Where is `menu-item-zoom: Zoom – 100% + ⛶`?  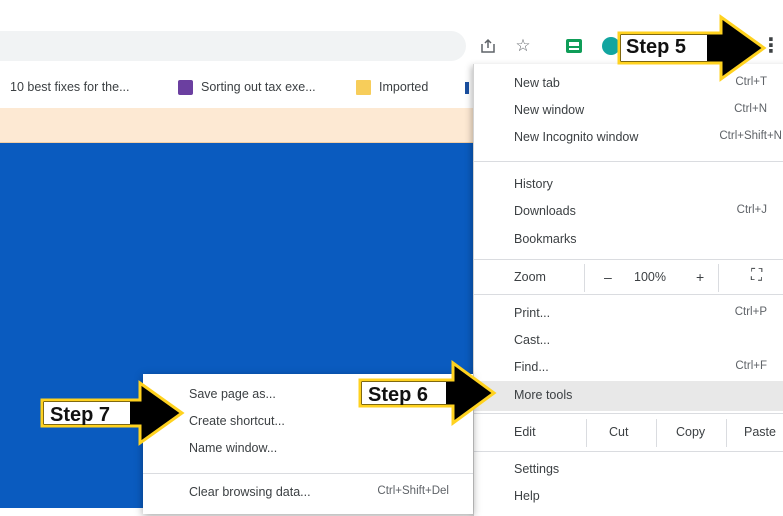
menu-item-zoom: Zoom – 100% + ⛶ is located at coordinates (628, 278).